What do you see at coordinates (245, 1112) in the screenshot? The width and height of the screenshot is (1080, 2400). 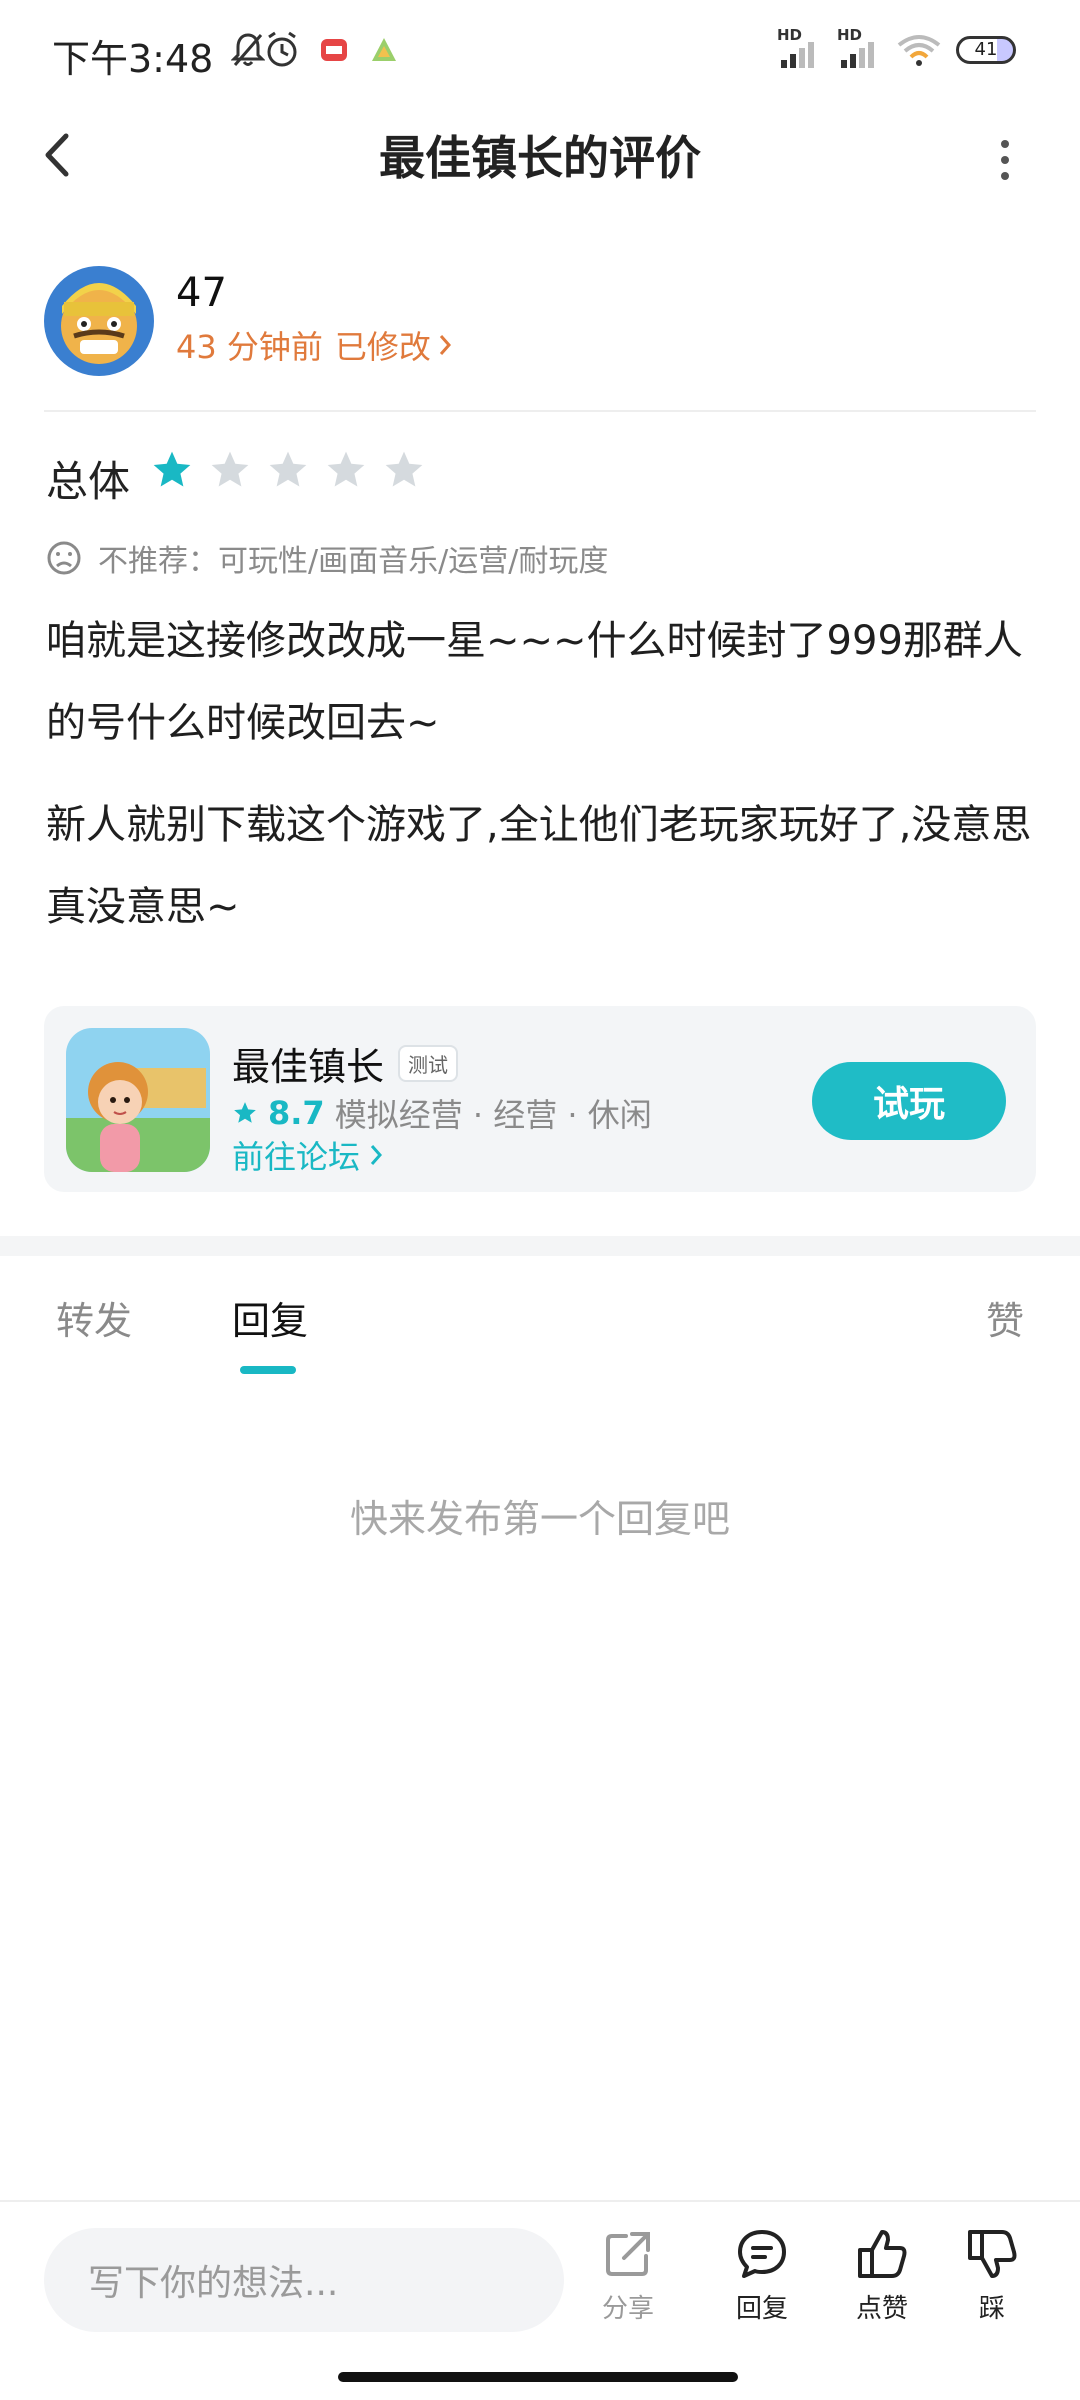 I see `star-icon` at bounding box center [245, 1112].